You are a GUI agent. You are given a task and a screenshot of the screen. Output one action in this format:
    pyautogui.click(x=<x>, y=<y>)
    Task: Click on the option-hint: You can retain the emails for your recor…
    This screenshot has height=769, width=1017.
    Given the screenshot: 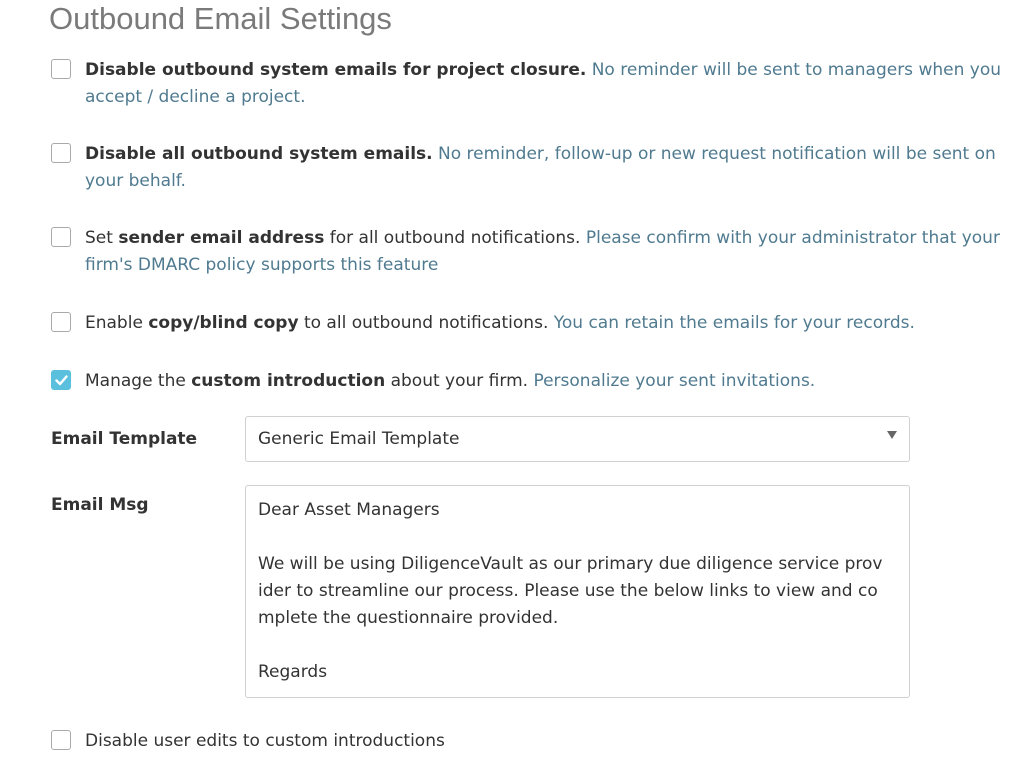 What is the action you would take?
    pyautogui.click(x=734, y=323)
    